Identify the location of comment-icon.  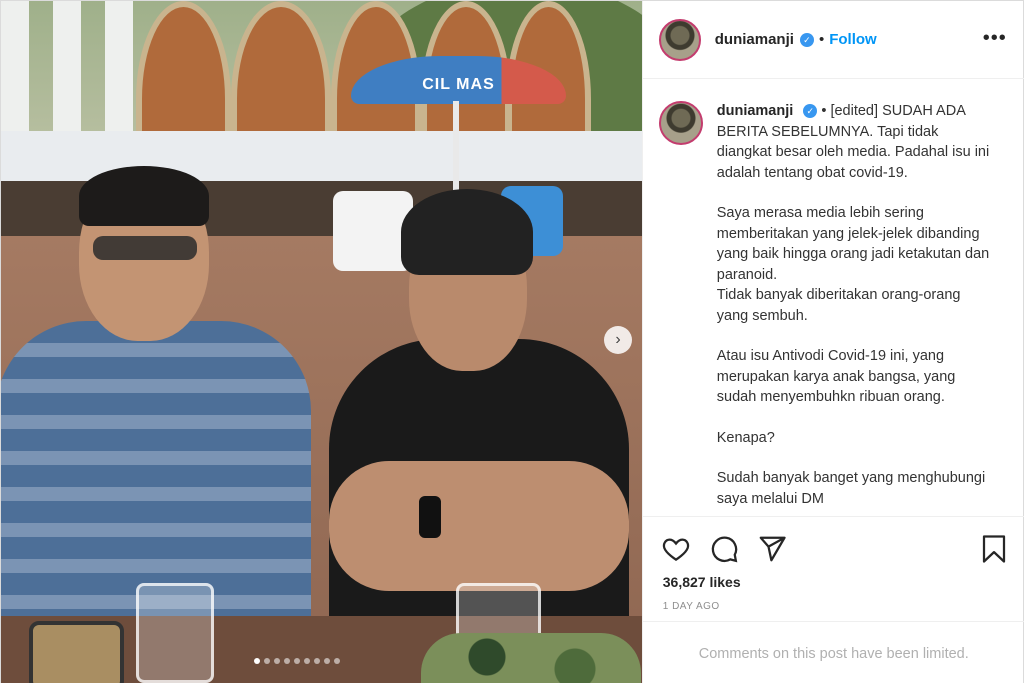
(724, 549).